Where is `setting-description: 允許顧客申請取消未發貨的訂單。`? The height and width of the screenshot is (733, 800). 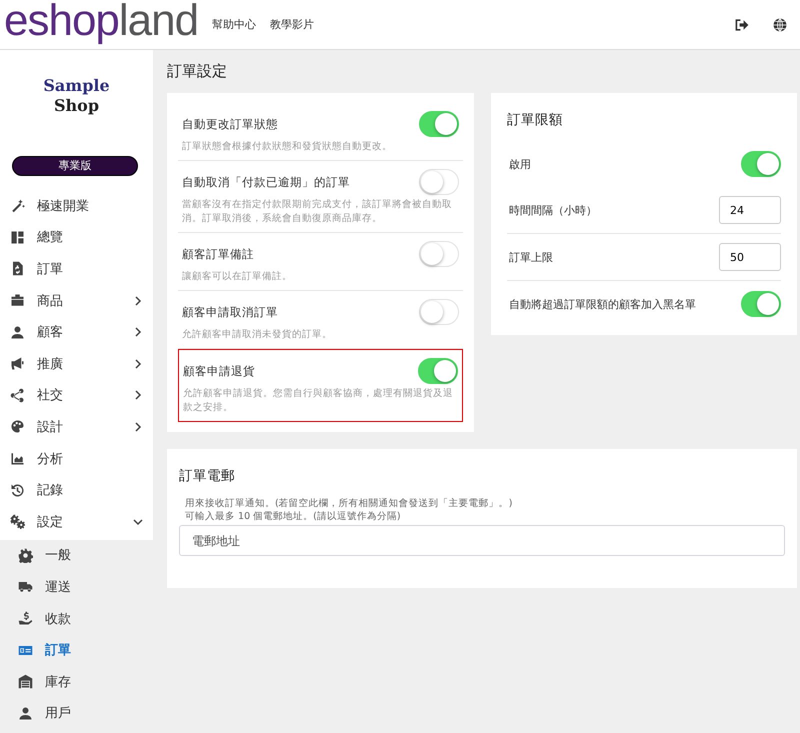
setting-description: 允許顧客申請取消未發貨的訂單。 is located at coordinates (257, 335).